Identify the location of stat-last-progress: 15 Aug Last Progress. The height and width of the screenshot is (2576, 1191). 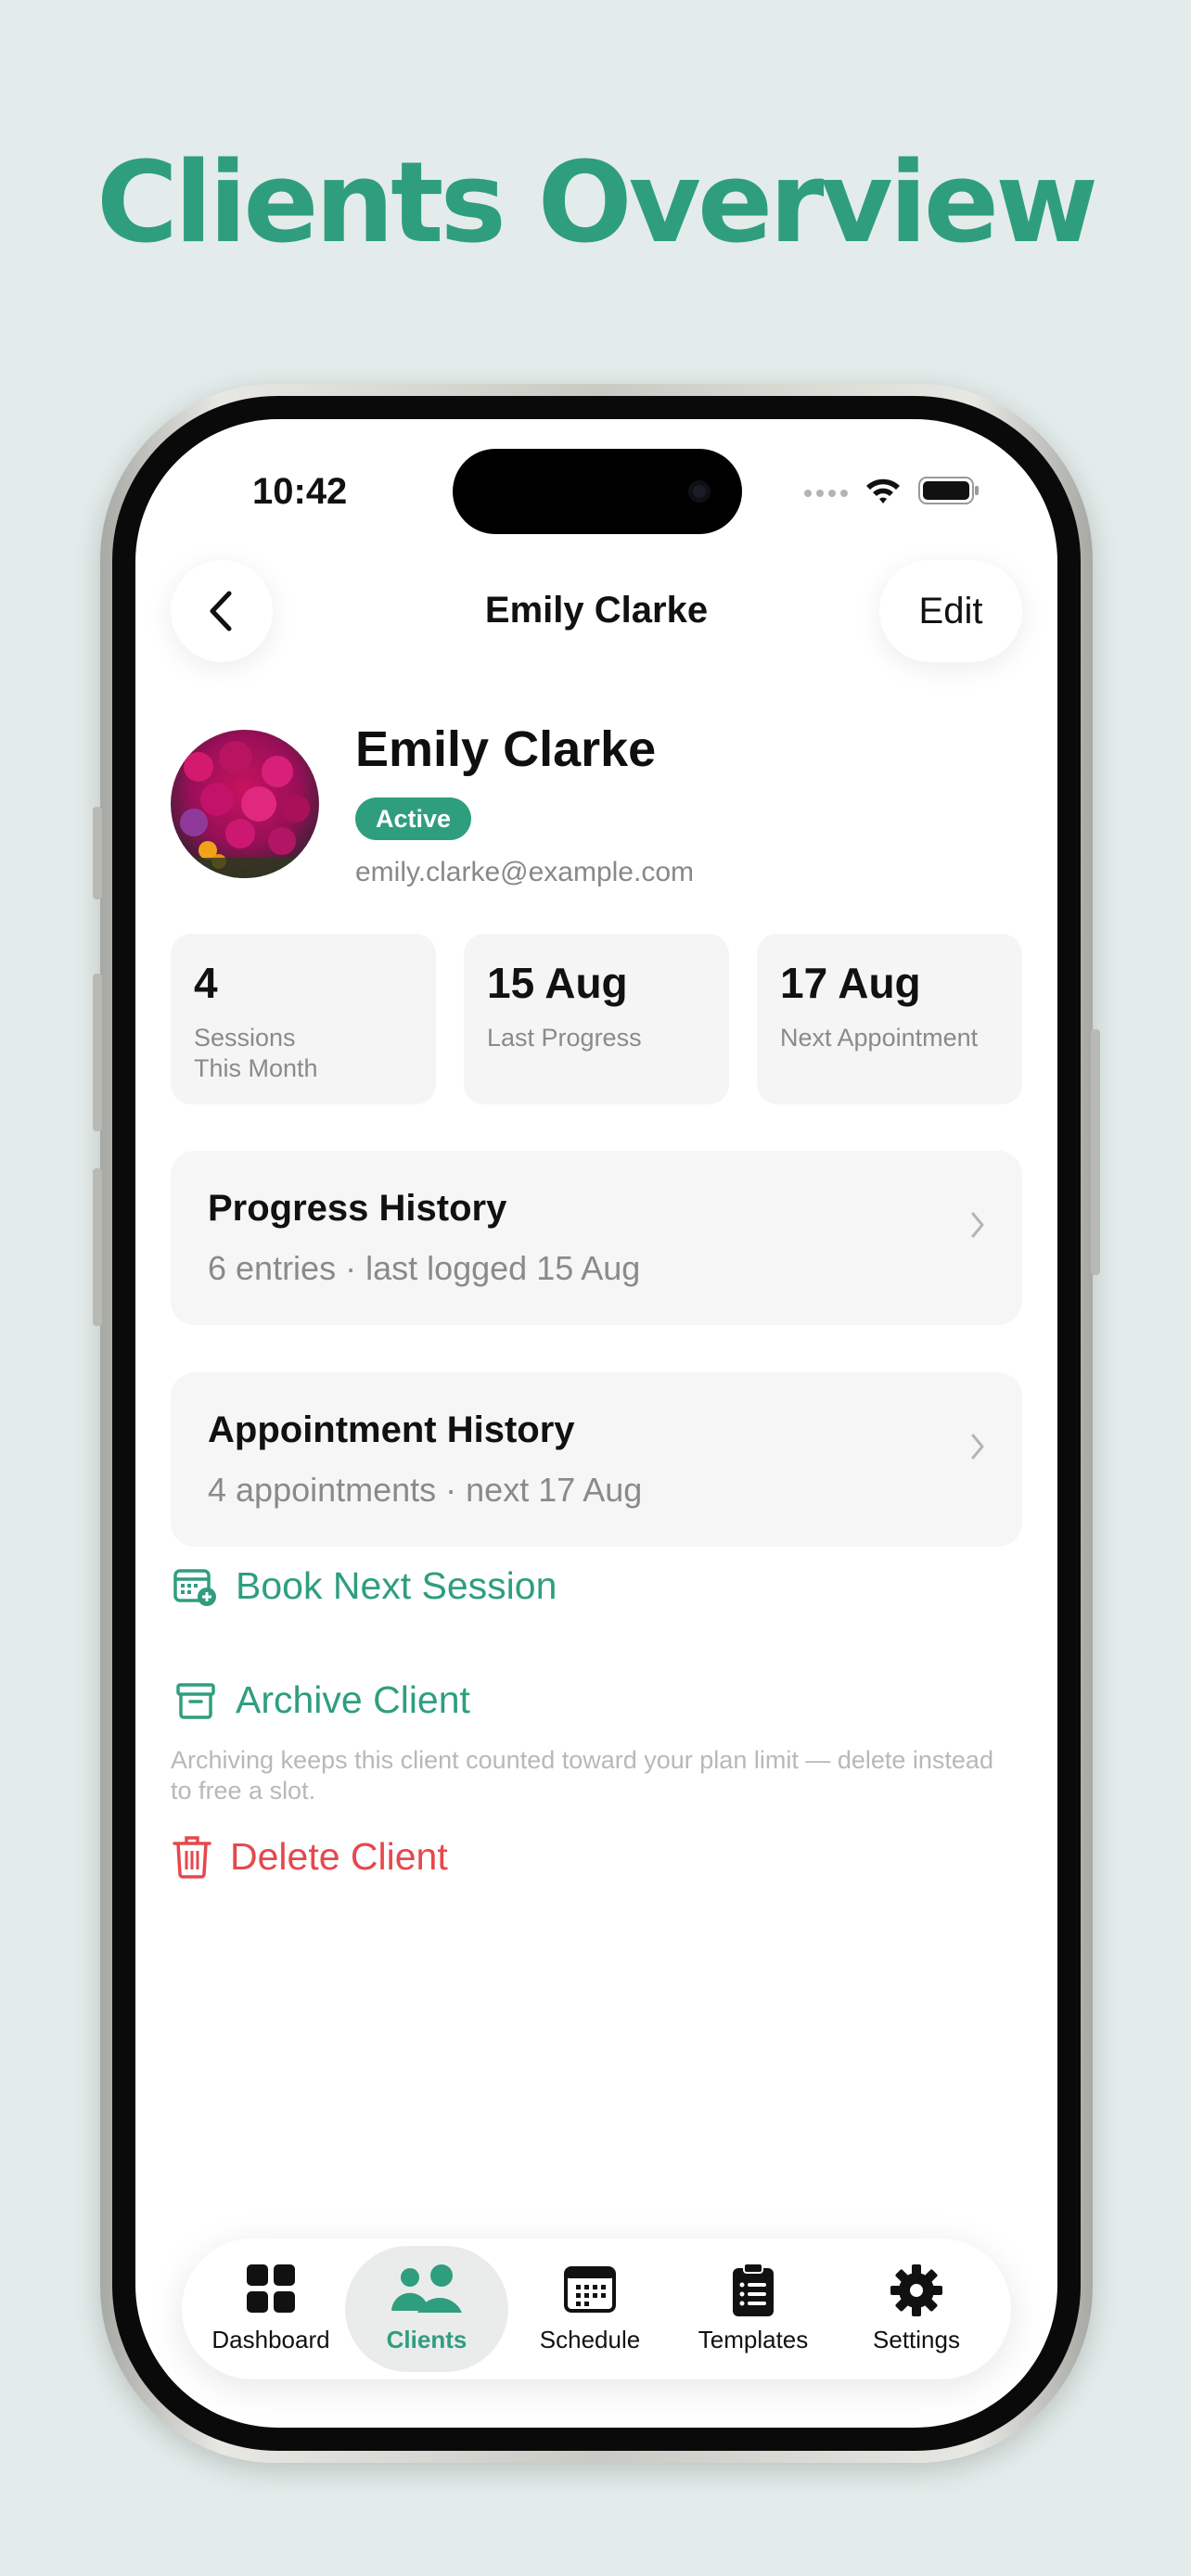
(597, 1019).